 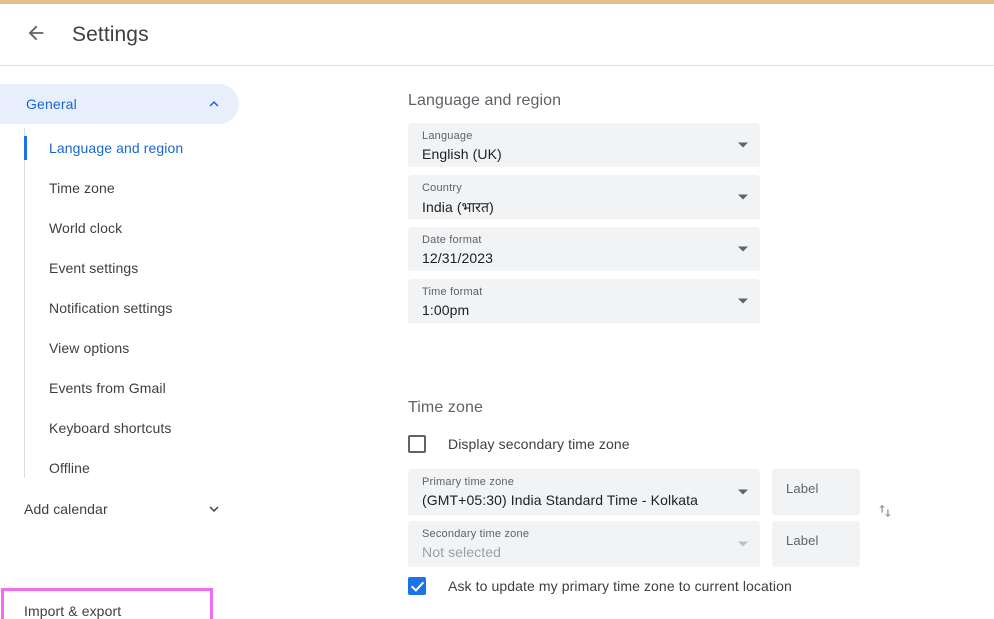 I want to click on secondary-timezone-value: Not selected, so click(x=462, y=552).